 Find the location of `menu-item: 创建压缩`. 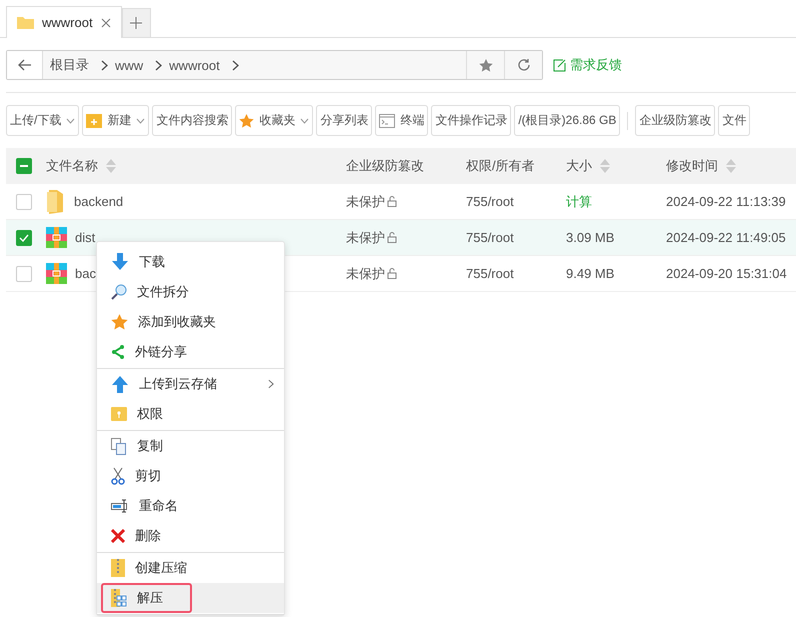

menu-item: 创建压缩 is located at coordinates (190, 568).